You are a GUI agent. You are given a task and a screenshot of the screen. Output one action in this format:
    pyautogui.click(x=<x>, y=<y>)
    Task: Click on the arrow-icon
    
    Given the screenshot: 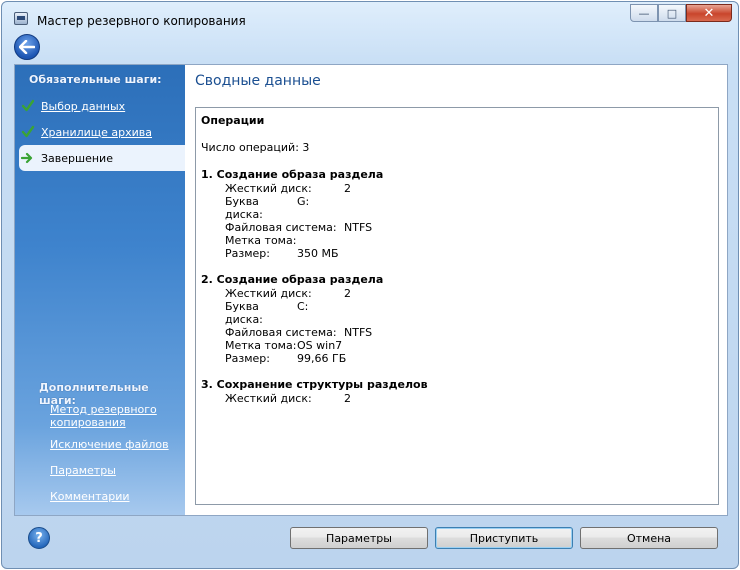 What is the action you would take?
    pyautogui.click(x=27, y=158)
    